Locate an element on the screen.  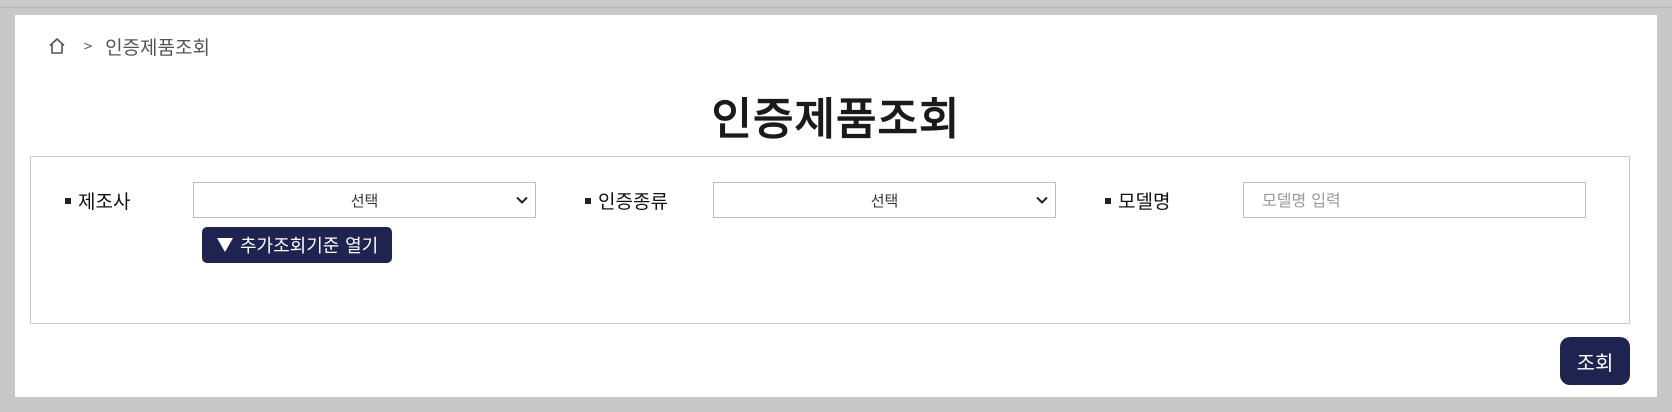
cert-type-label-text: 인증종류 is located at coordinates (633, 202).